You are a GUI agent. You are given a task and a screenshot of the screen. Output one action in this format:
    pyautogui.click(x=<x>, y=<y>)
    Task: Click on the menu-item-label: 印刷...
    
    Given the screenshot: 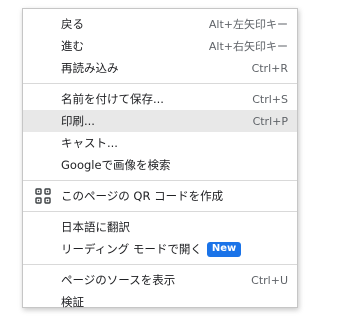 What is the action you would take?
    pyautogui.click(x=78, y=121)
    